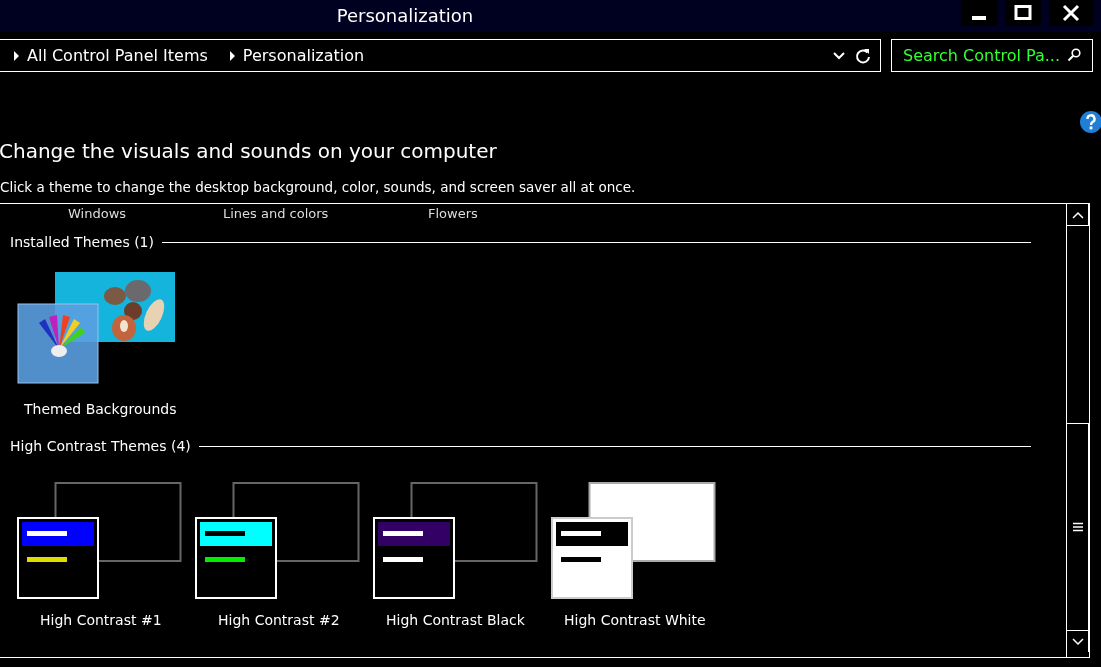  I want to click on theme-tile: High Contrast #1, so click(101, 620).